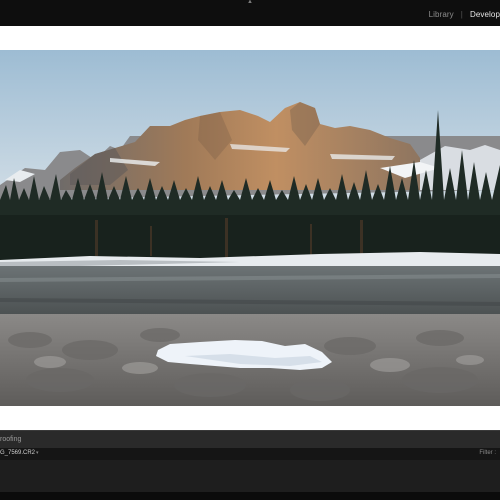 This screenshot has width=500, height=500. I want to click on collapse-top-panel-icon: ▲, so click(250, 2).